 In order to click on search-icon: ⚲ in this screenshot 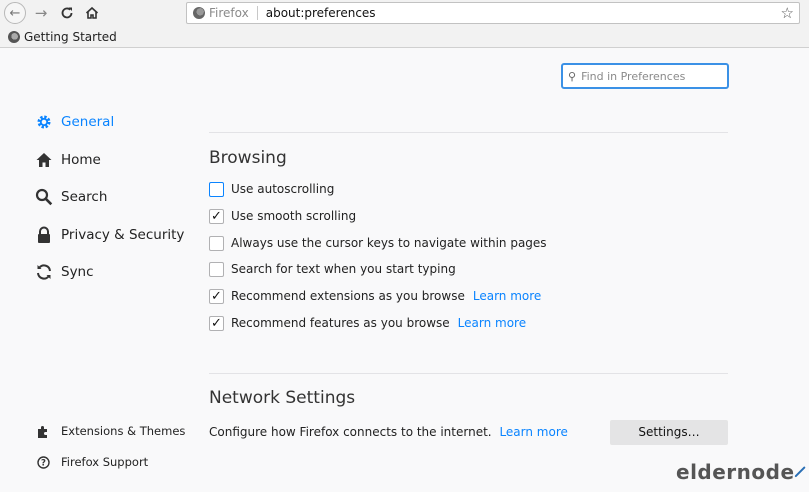, I will do `click(572, 76)`.